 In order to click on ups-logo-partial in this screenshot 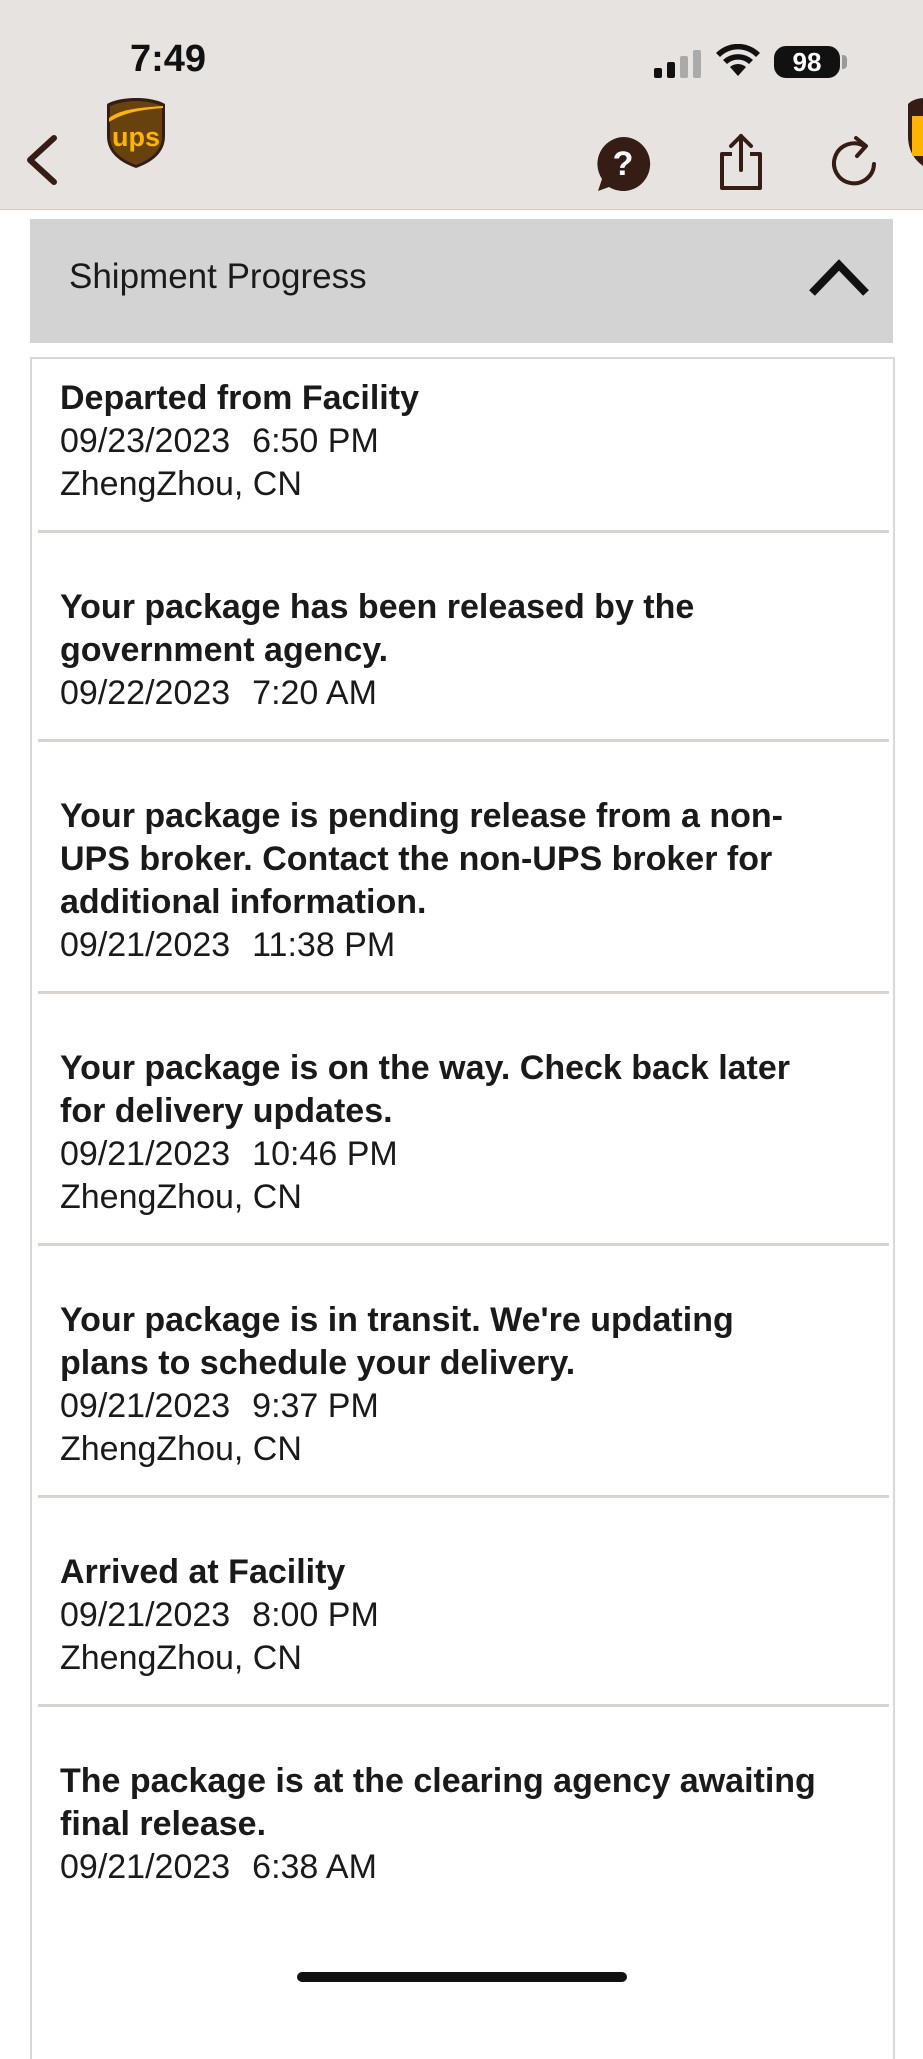, I will do `click(915, 132)`.